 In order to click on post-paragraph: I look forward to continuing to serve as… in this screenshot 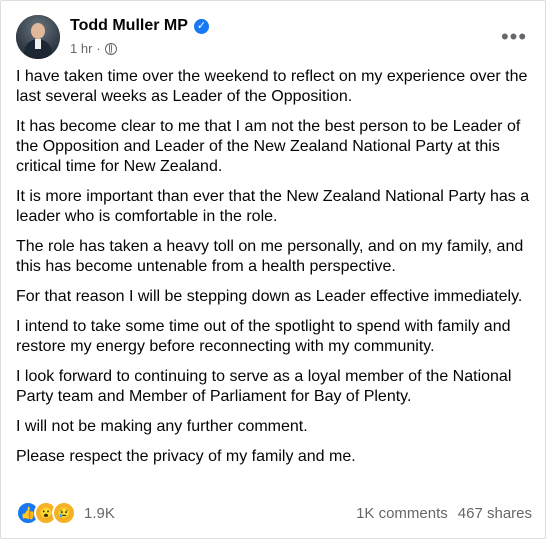, I will do `click(264, 386)`.